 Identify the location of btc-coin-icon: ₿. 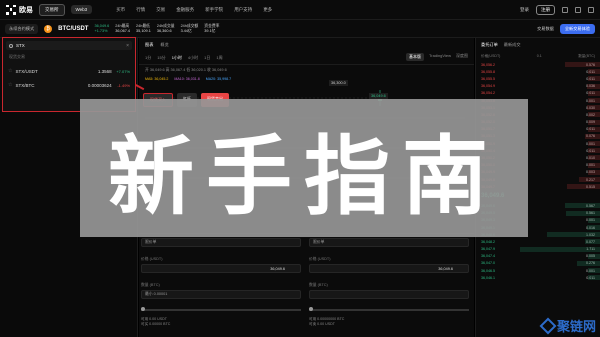
(48, 28).